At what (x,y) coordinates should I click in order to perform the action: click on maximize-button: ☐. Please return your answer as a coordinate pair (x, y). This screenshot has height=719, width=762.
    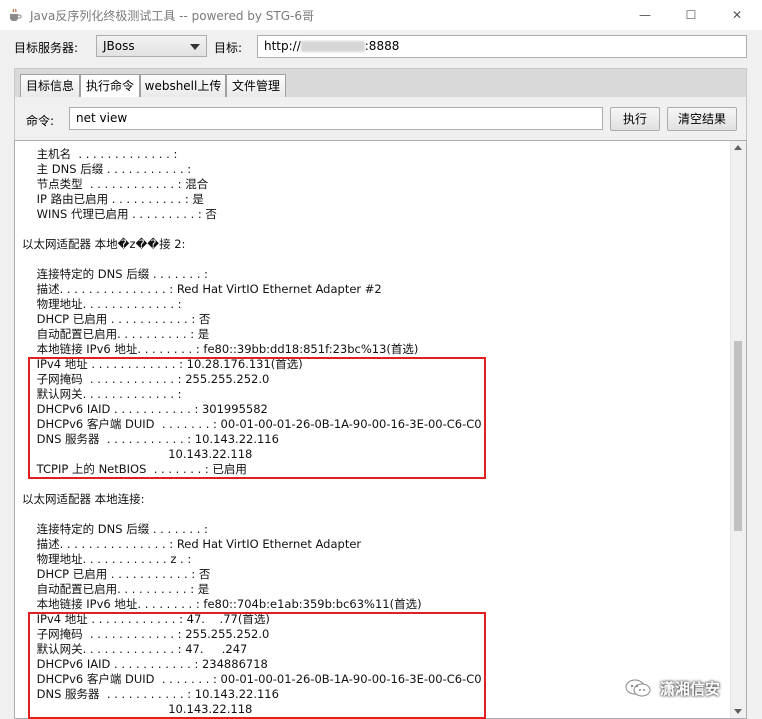
    Looking at the image, I should click on (691, 15).